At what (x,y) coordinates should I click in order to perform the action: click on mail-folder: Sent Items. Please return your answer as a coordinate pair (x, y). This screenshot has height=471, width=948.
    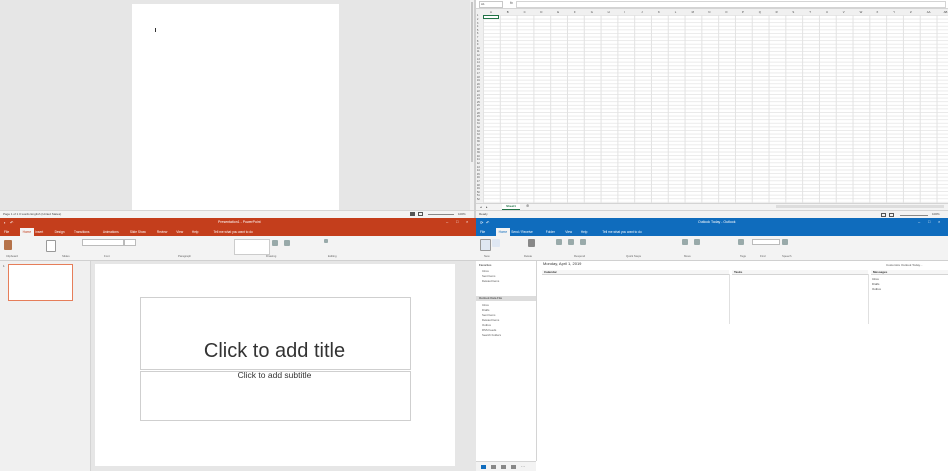
    Looking at the image, I should click on (488, 315).